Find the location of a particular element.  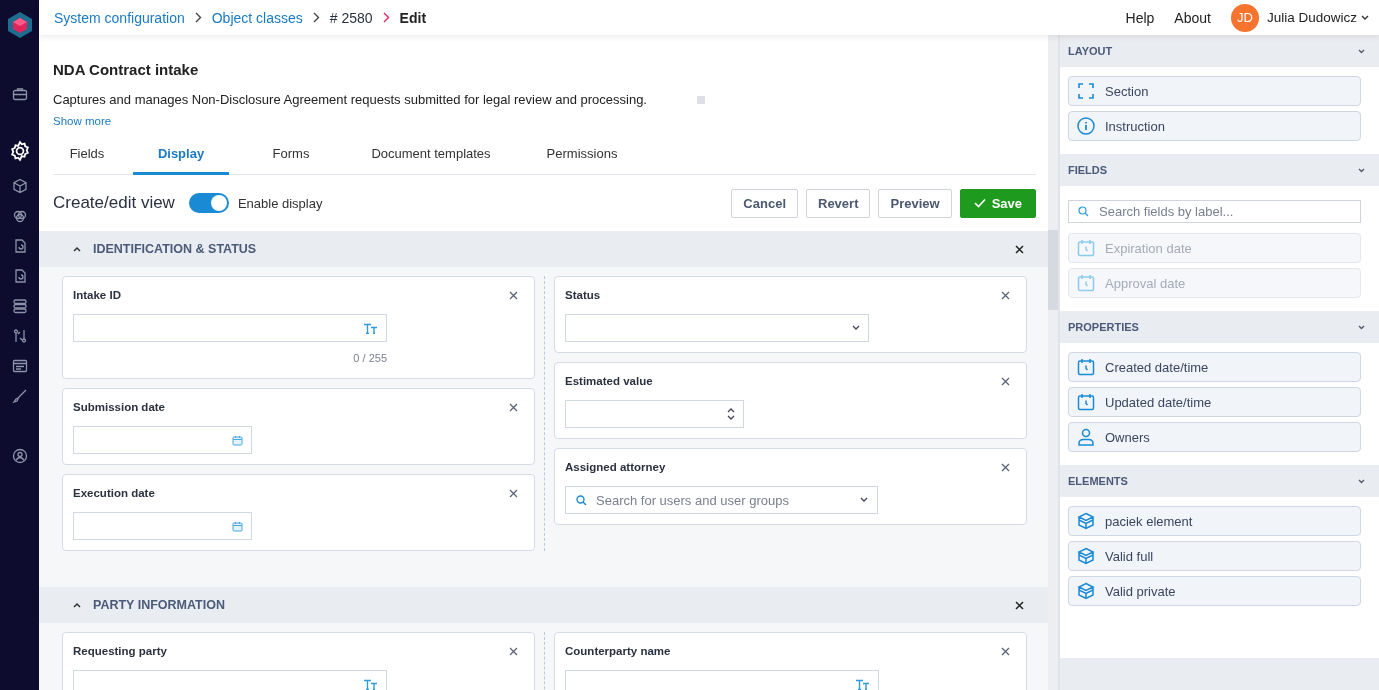

field-label: Estimated value is located at coordinates (609, 381).